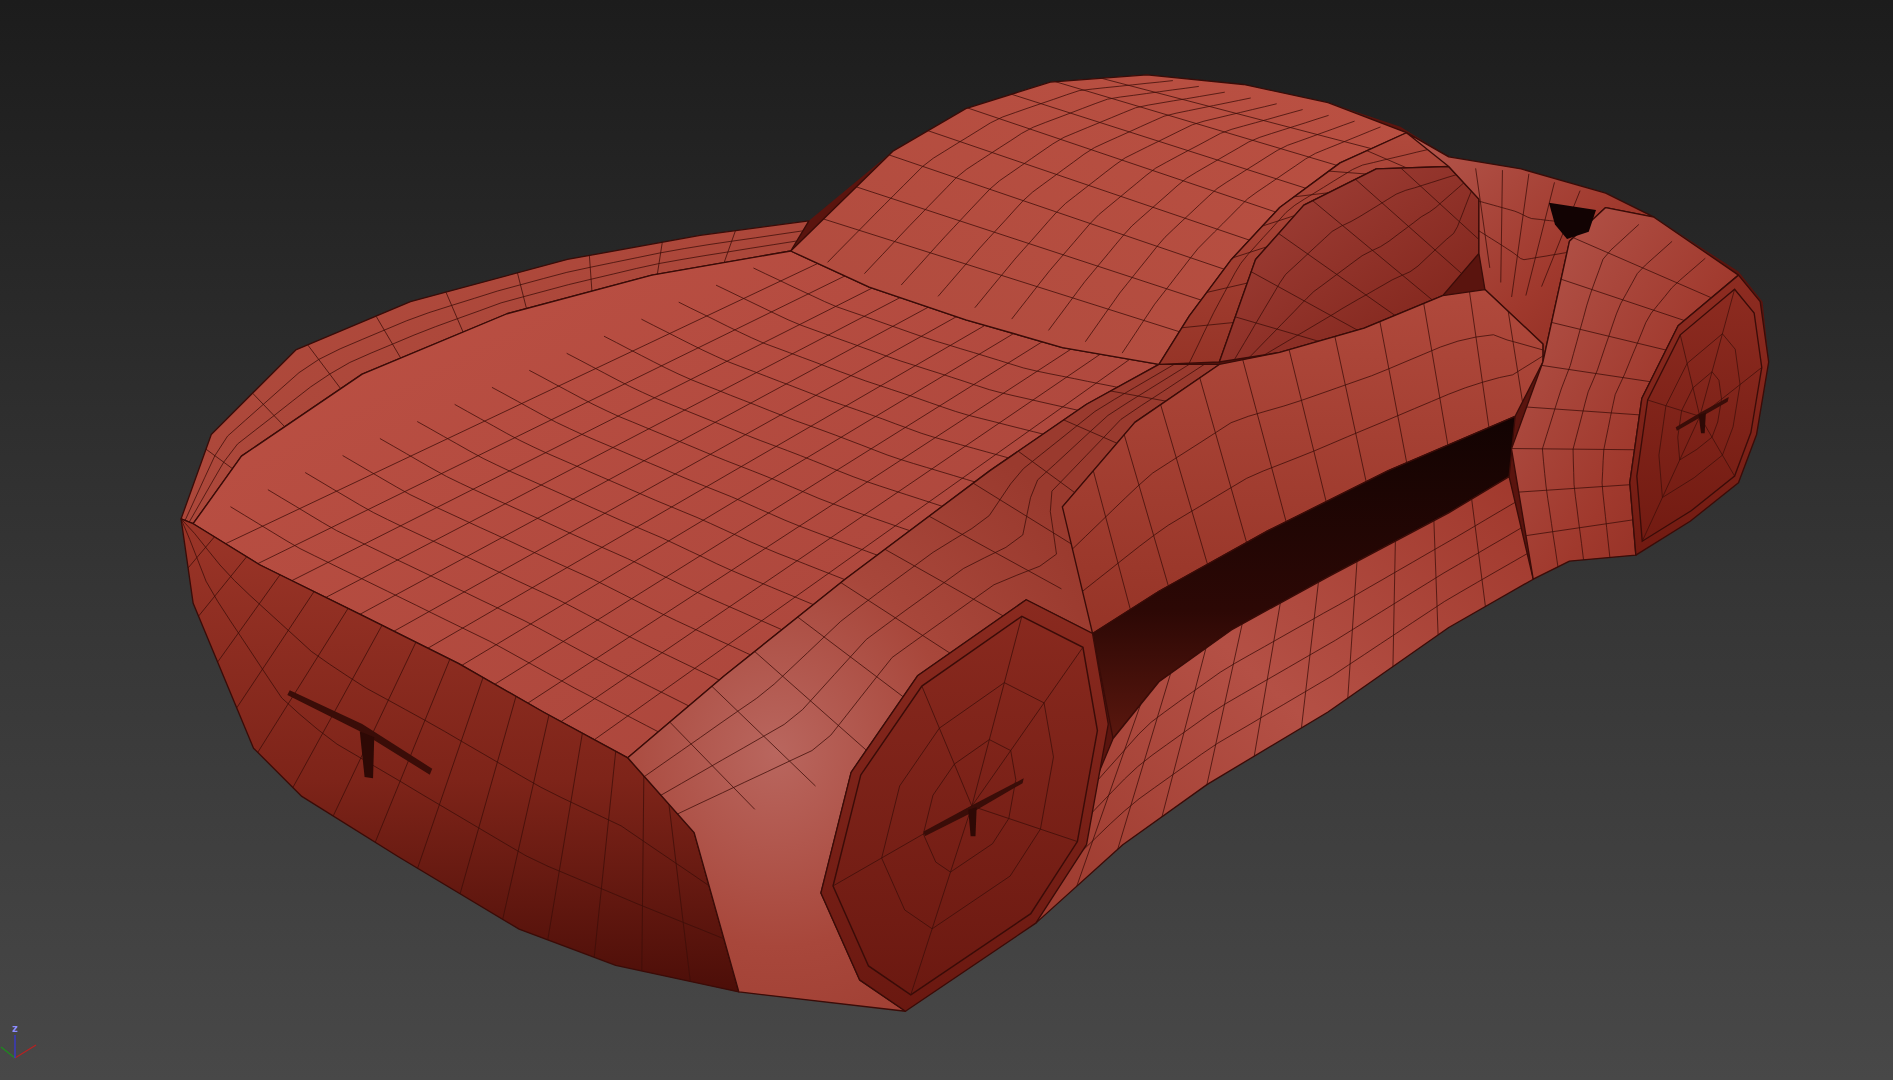 The image size is (1893, 1080). What do you see at coordinates (19, 1047) in the screenshot?
I see `axis-tripod-icon` at bounding box center [19, 1047].